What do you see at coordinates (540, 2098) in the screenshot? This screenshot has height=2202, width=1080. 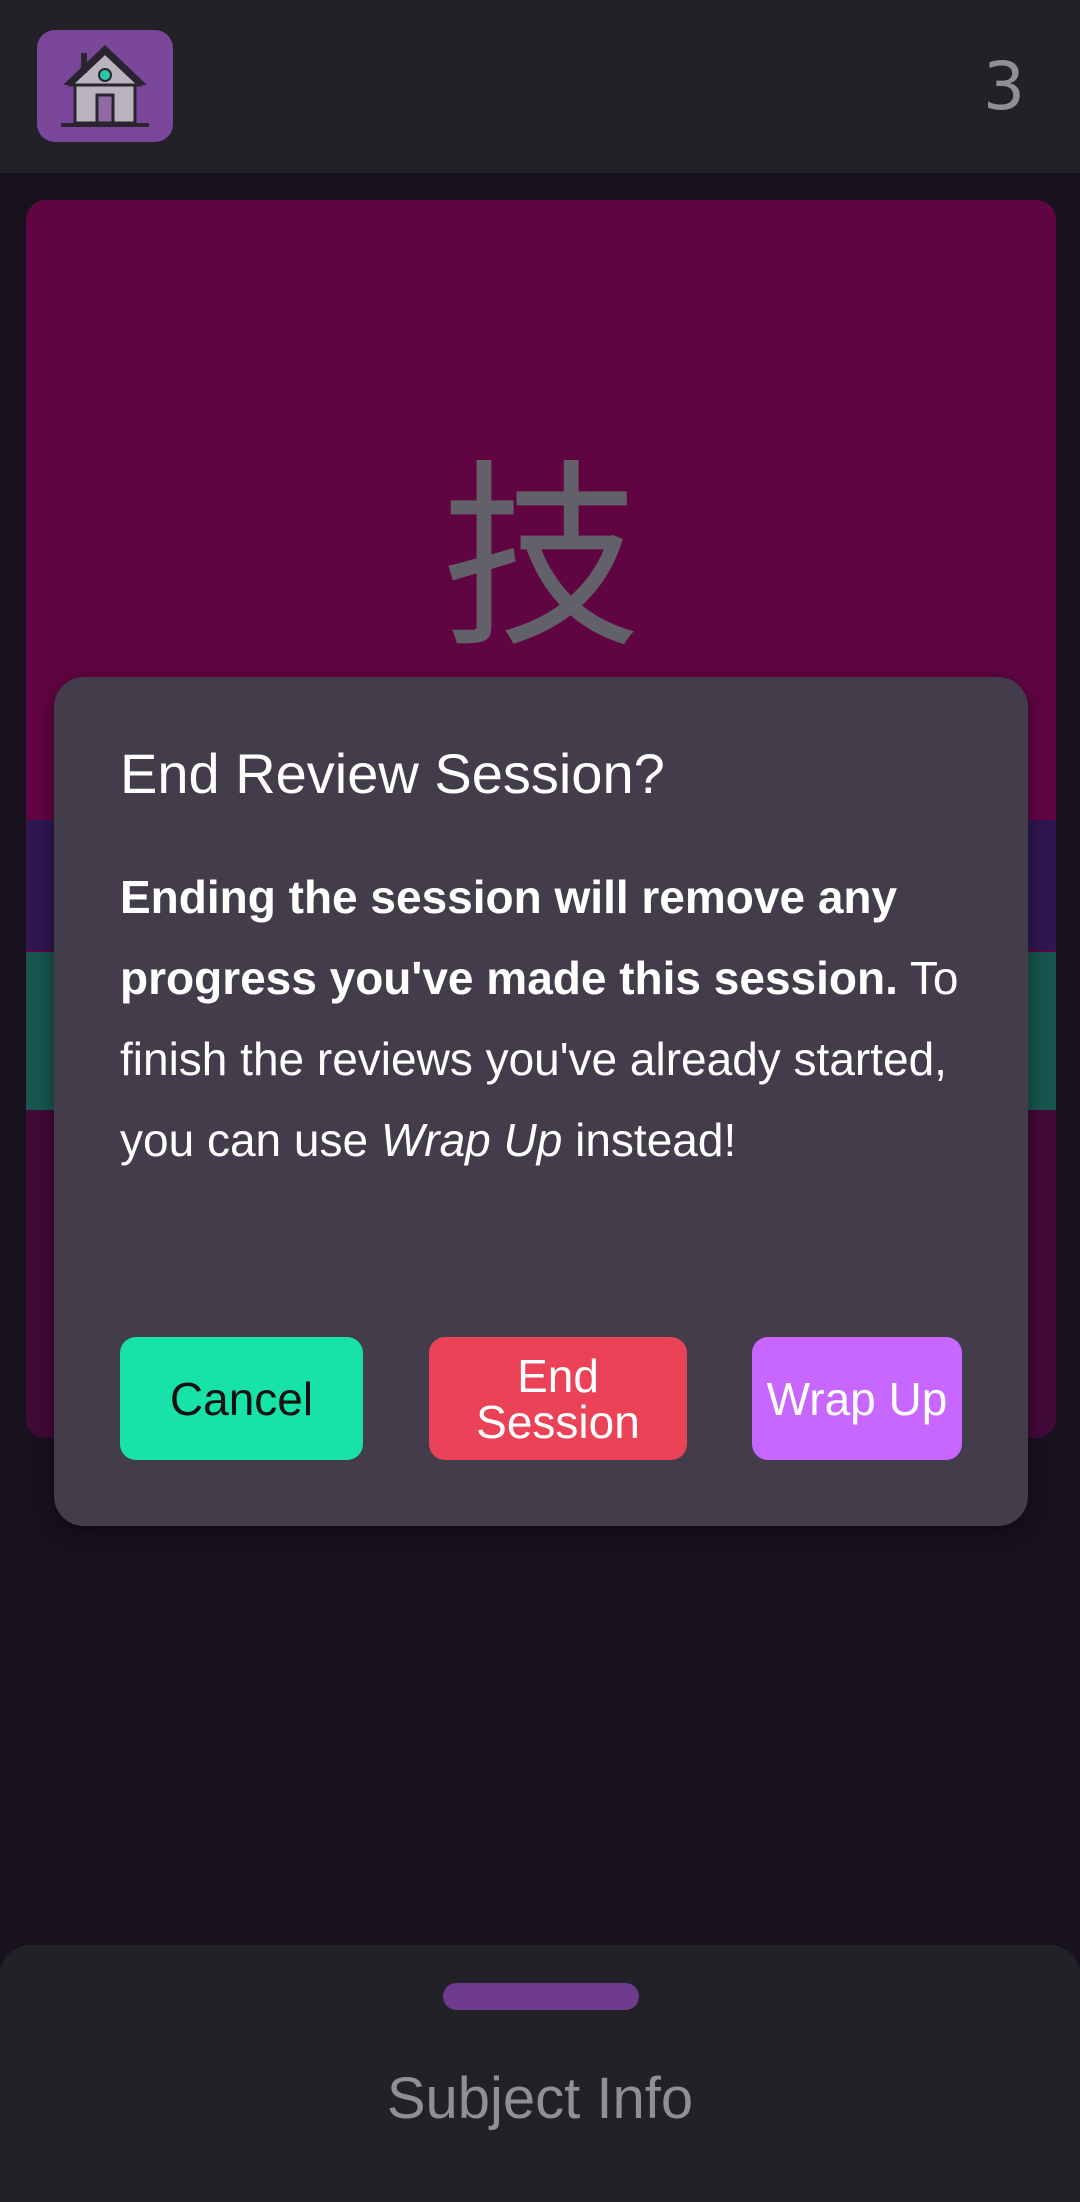 I see `sheet-title: Subject Info` at bounding box center [540, 2098].